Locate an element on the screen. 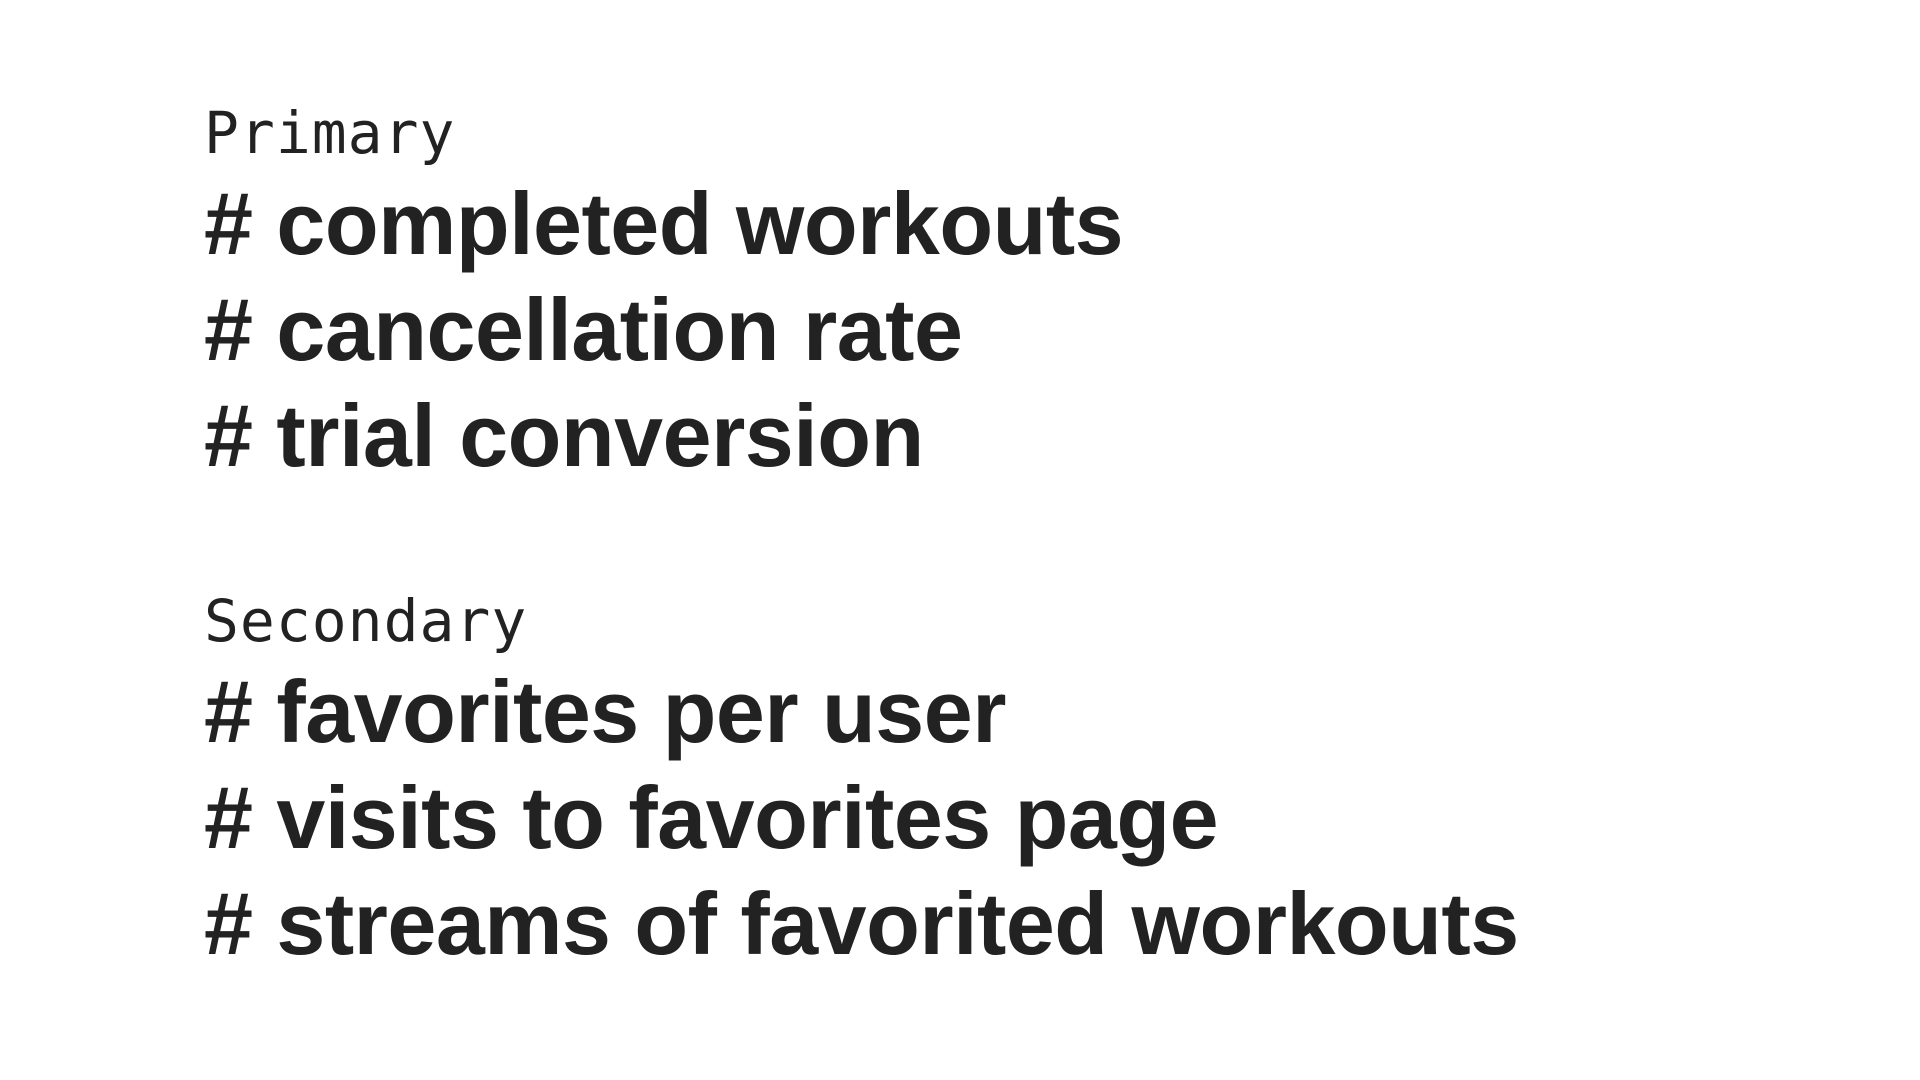  metric-trial-conversion: # trial conversion is located at coordinates (564, 435).